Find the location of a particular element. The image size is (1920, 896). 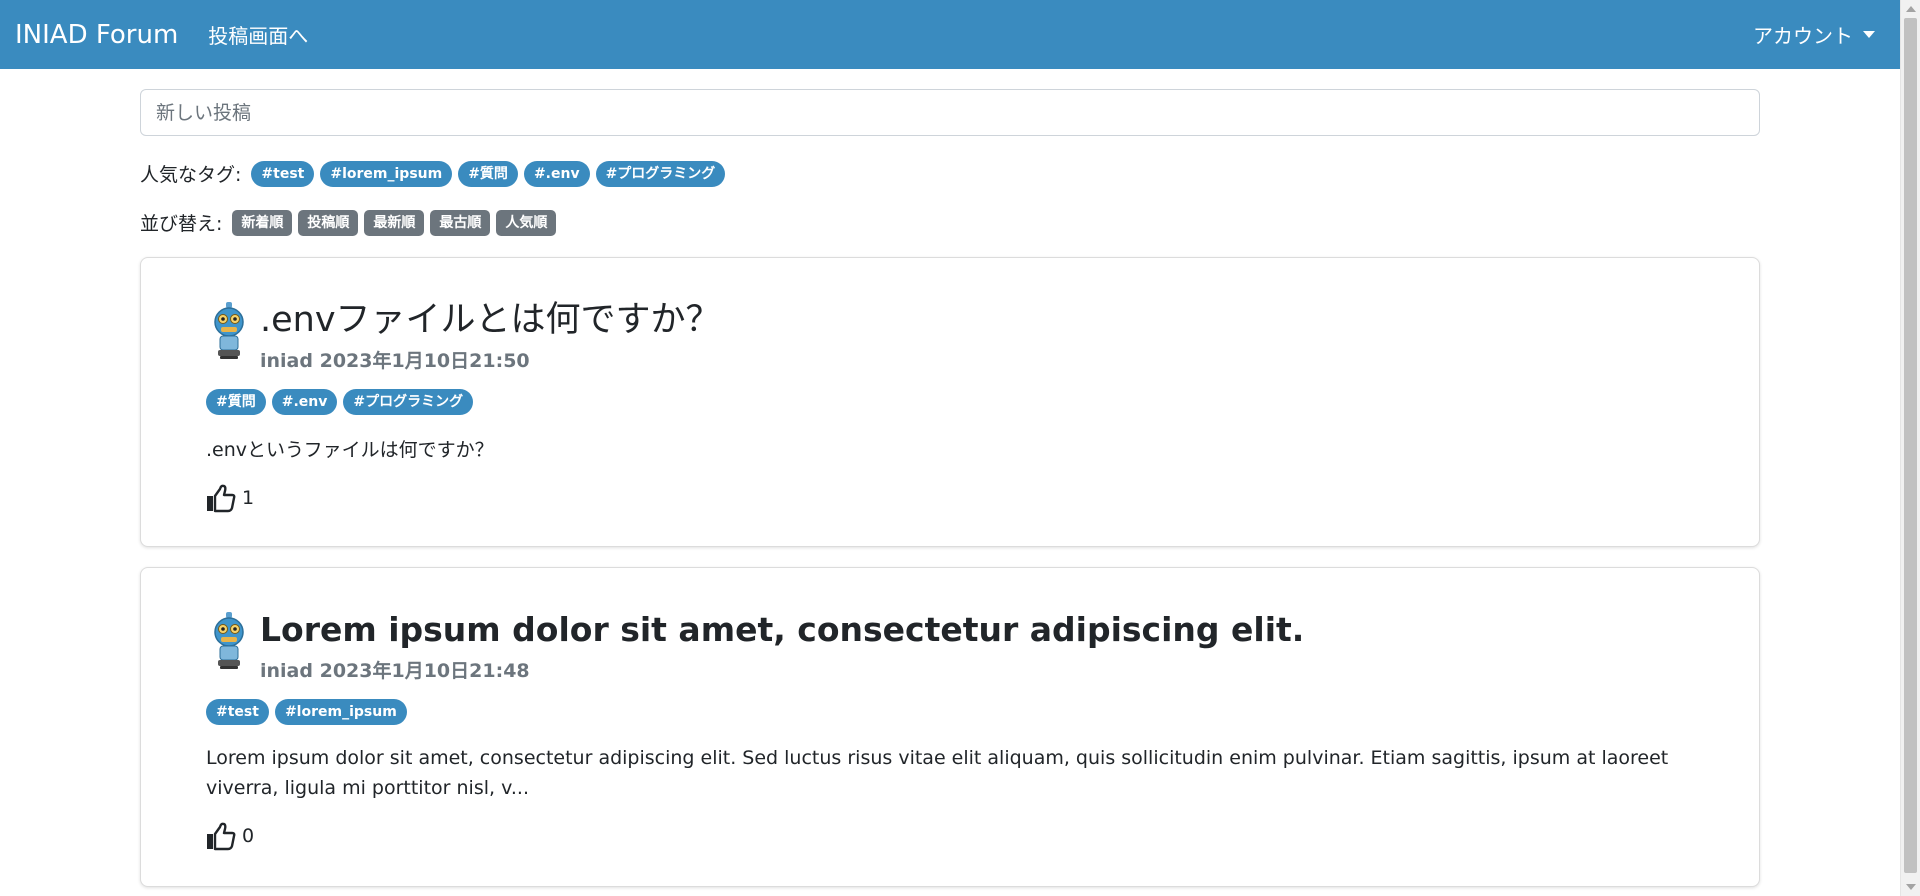

scroll-down-arrow-icon is located at coordinates (1911, 887).